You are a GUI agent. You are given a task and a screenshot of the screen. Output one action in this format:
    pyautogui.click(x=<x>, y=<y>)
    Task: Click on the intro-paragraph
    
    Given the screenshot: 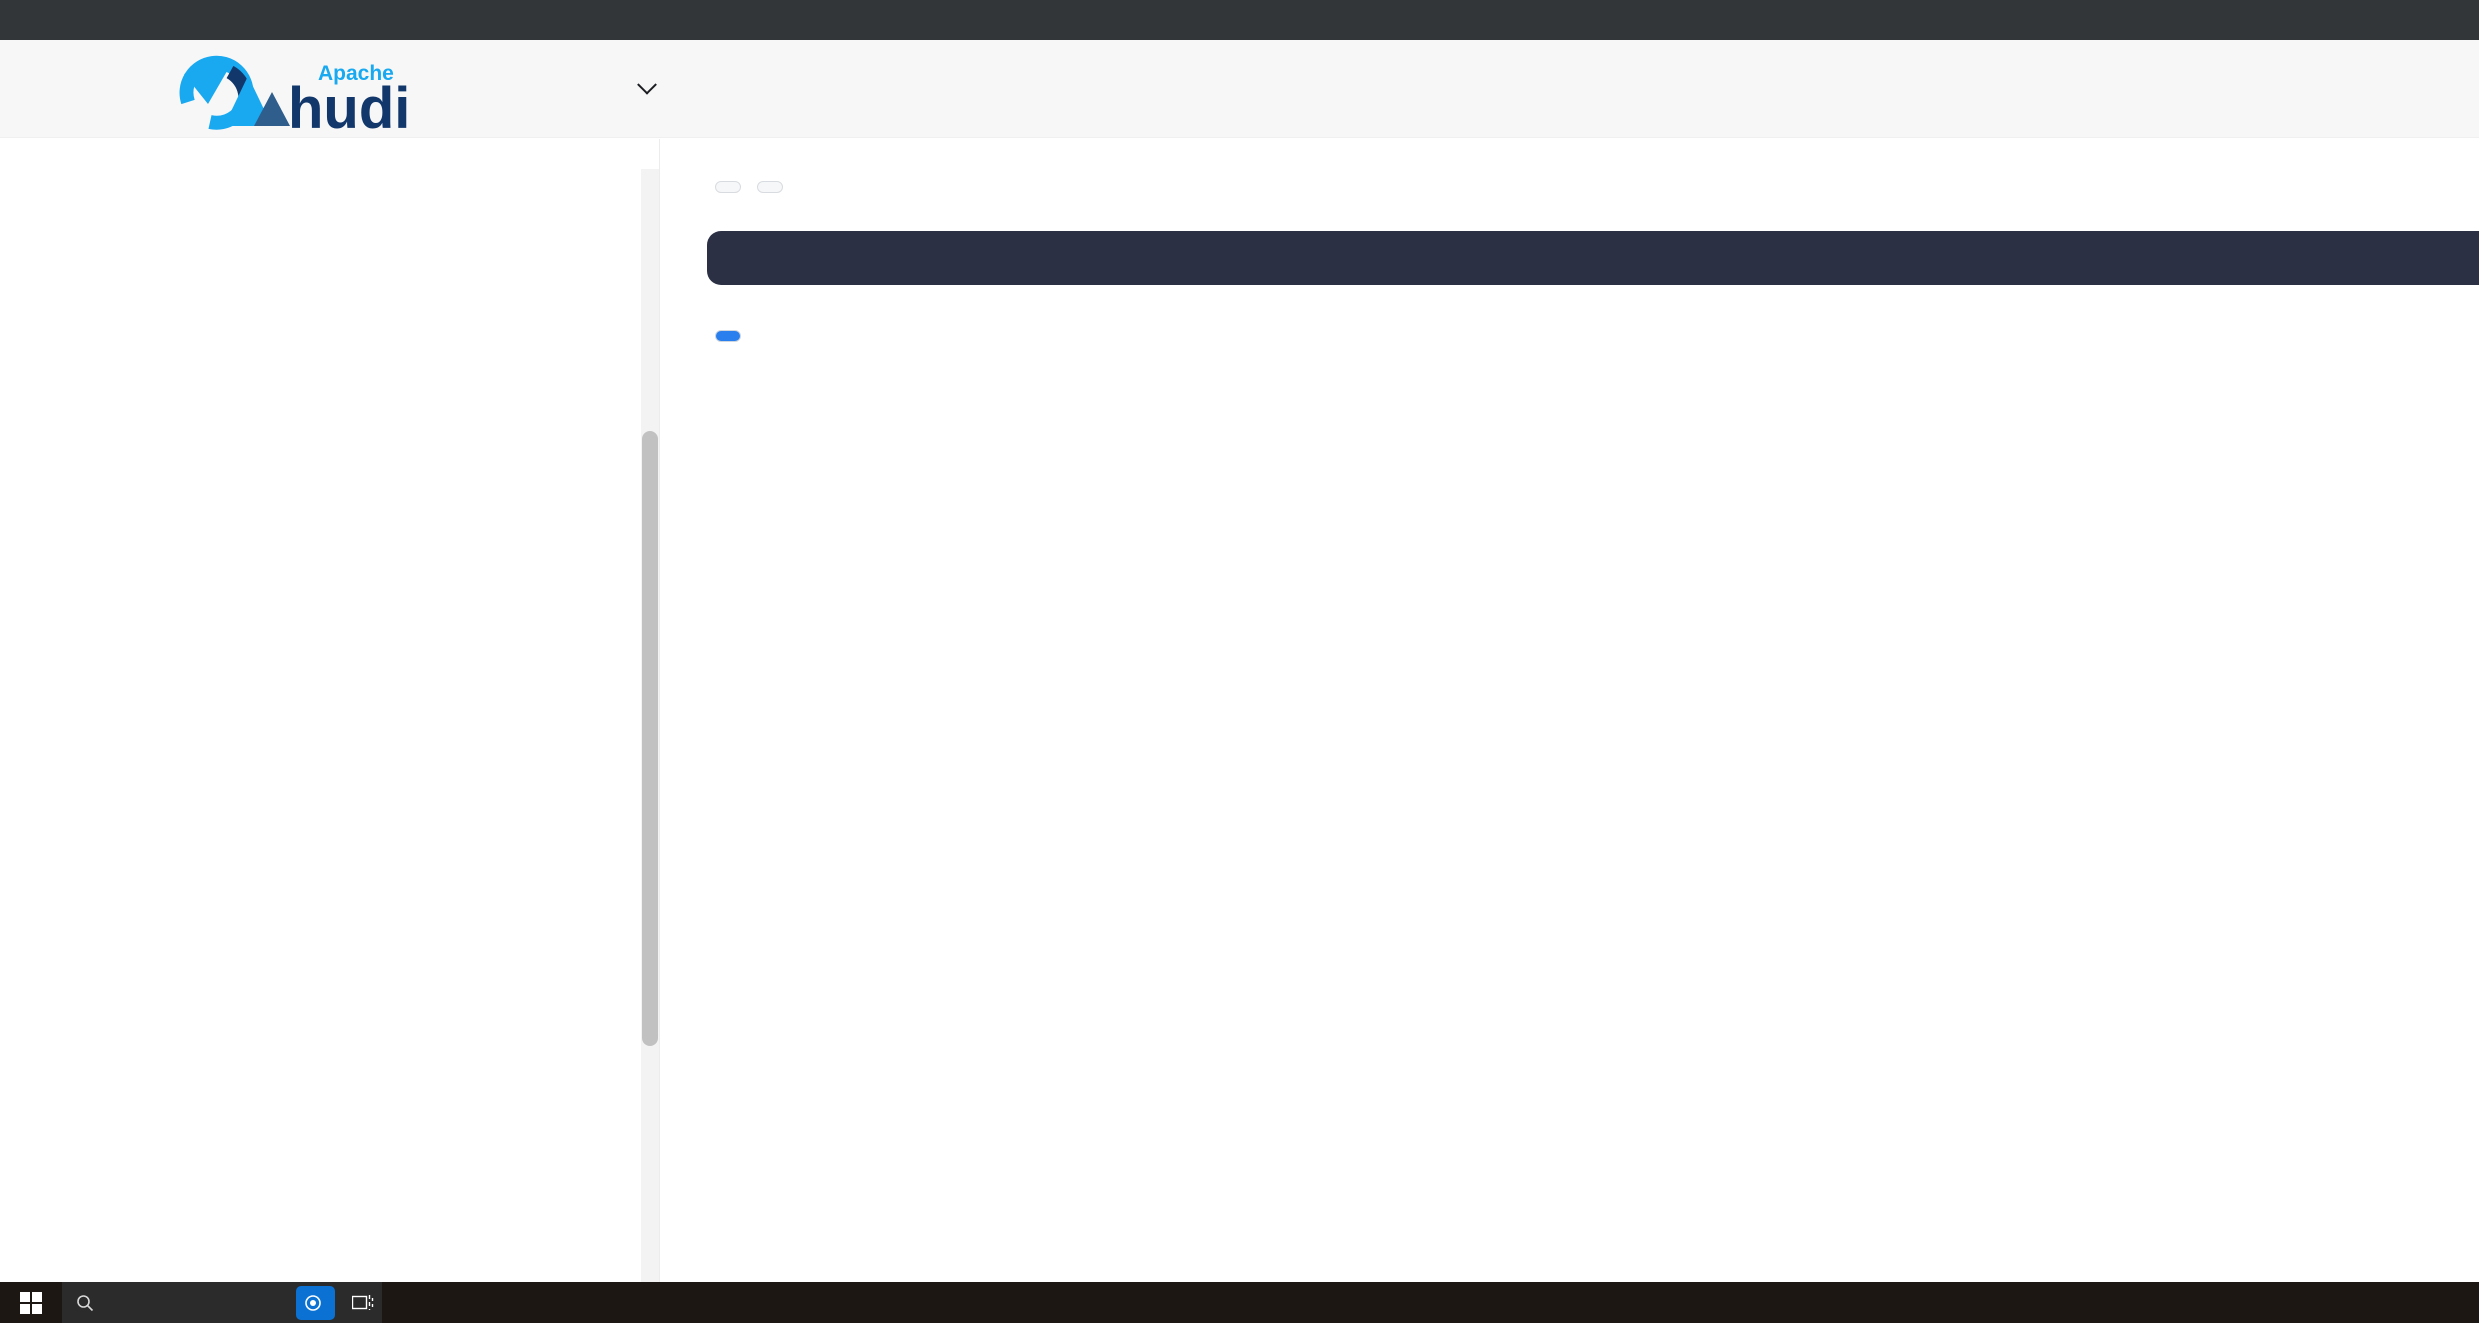 What is the action you would take?
    pyautogui.click(x=1593, y=187)
    